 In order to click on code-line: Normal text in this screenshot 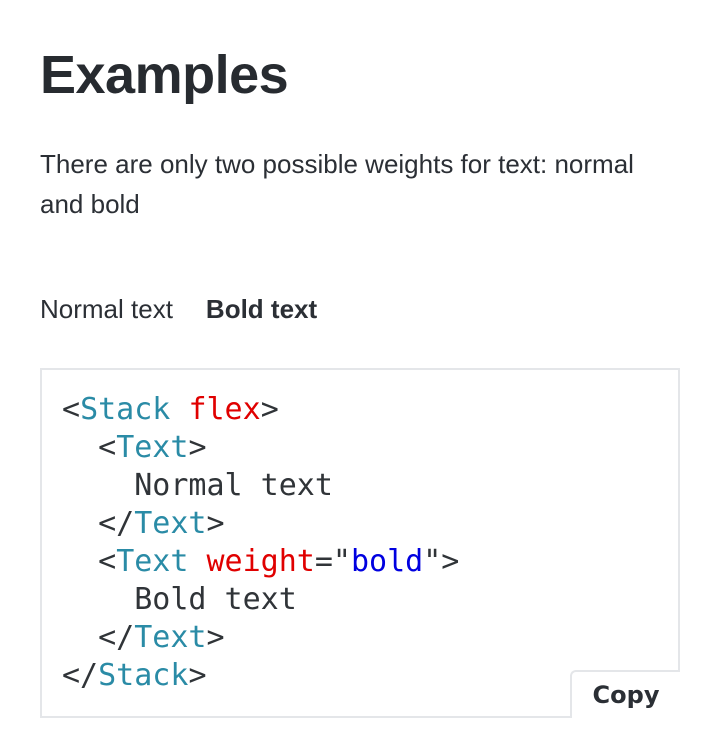, I will do `click(260, 486)`.